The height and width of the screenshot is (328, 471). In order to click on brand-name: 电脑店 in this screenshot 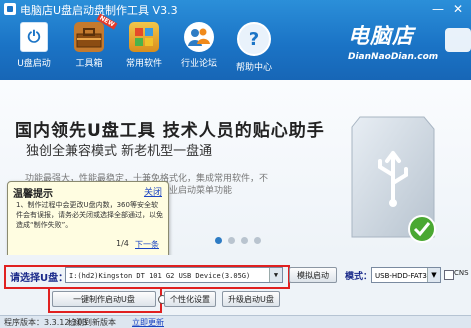, I will do `click(381, 36)`.